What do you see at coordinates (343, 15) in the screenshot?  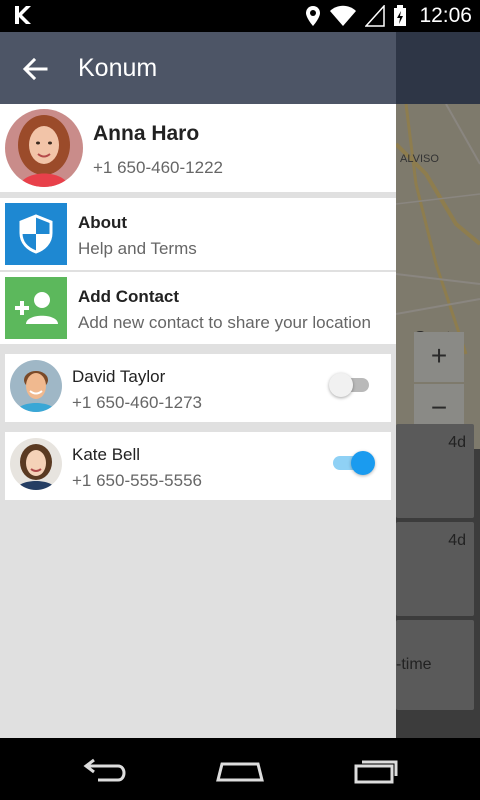 I see `wifi-icon` at bounding box center [343, 15].